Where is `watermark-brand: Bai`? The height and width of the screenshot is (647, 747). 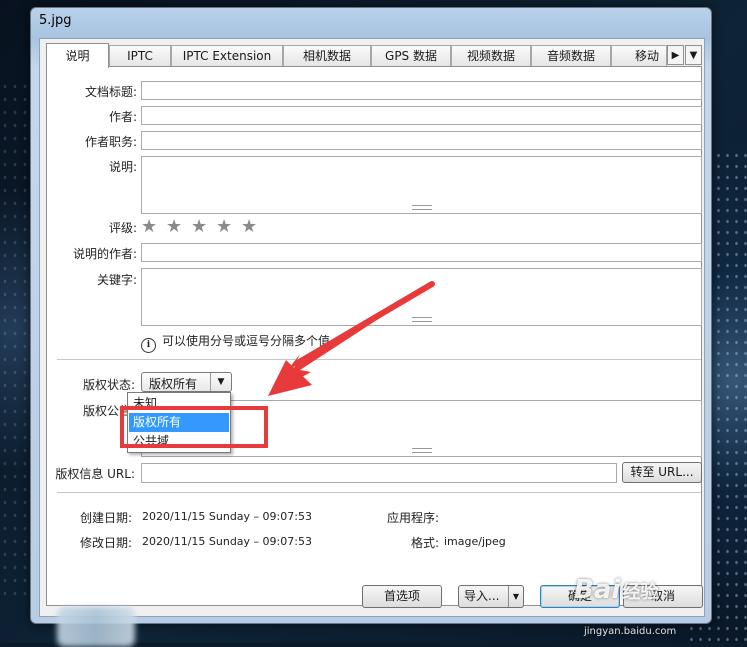
watermark-brand: Bai is located at coordinates (597, 590).